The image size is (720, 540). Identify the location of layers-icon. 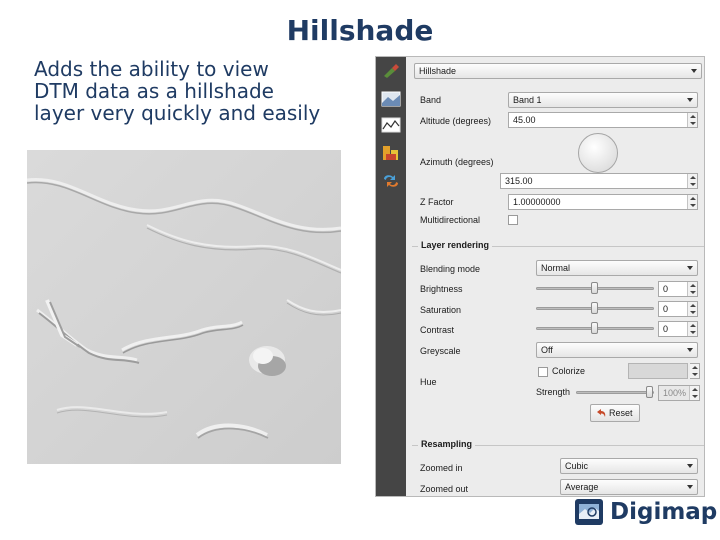
(390, 153).